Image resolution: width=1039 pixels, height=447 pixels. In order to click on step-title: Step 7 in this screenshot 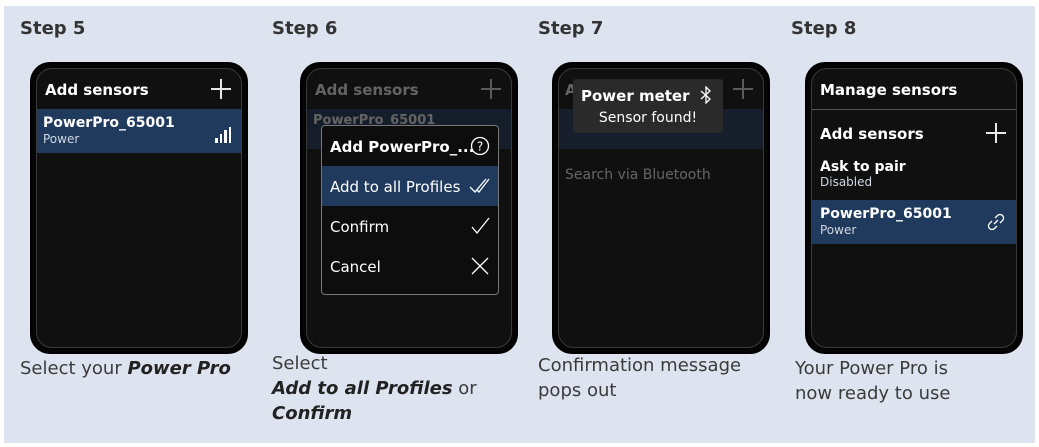, I will do `click(571, 28)`.